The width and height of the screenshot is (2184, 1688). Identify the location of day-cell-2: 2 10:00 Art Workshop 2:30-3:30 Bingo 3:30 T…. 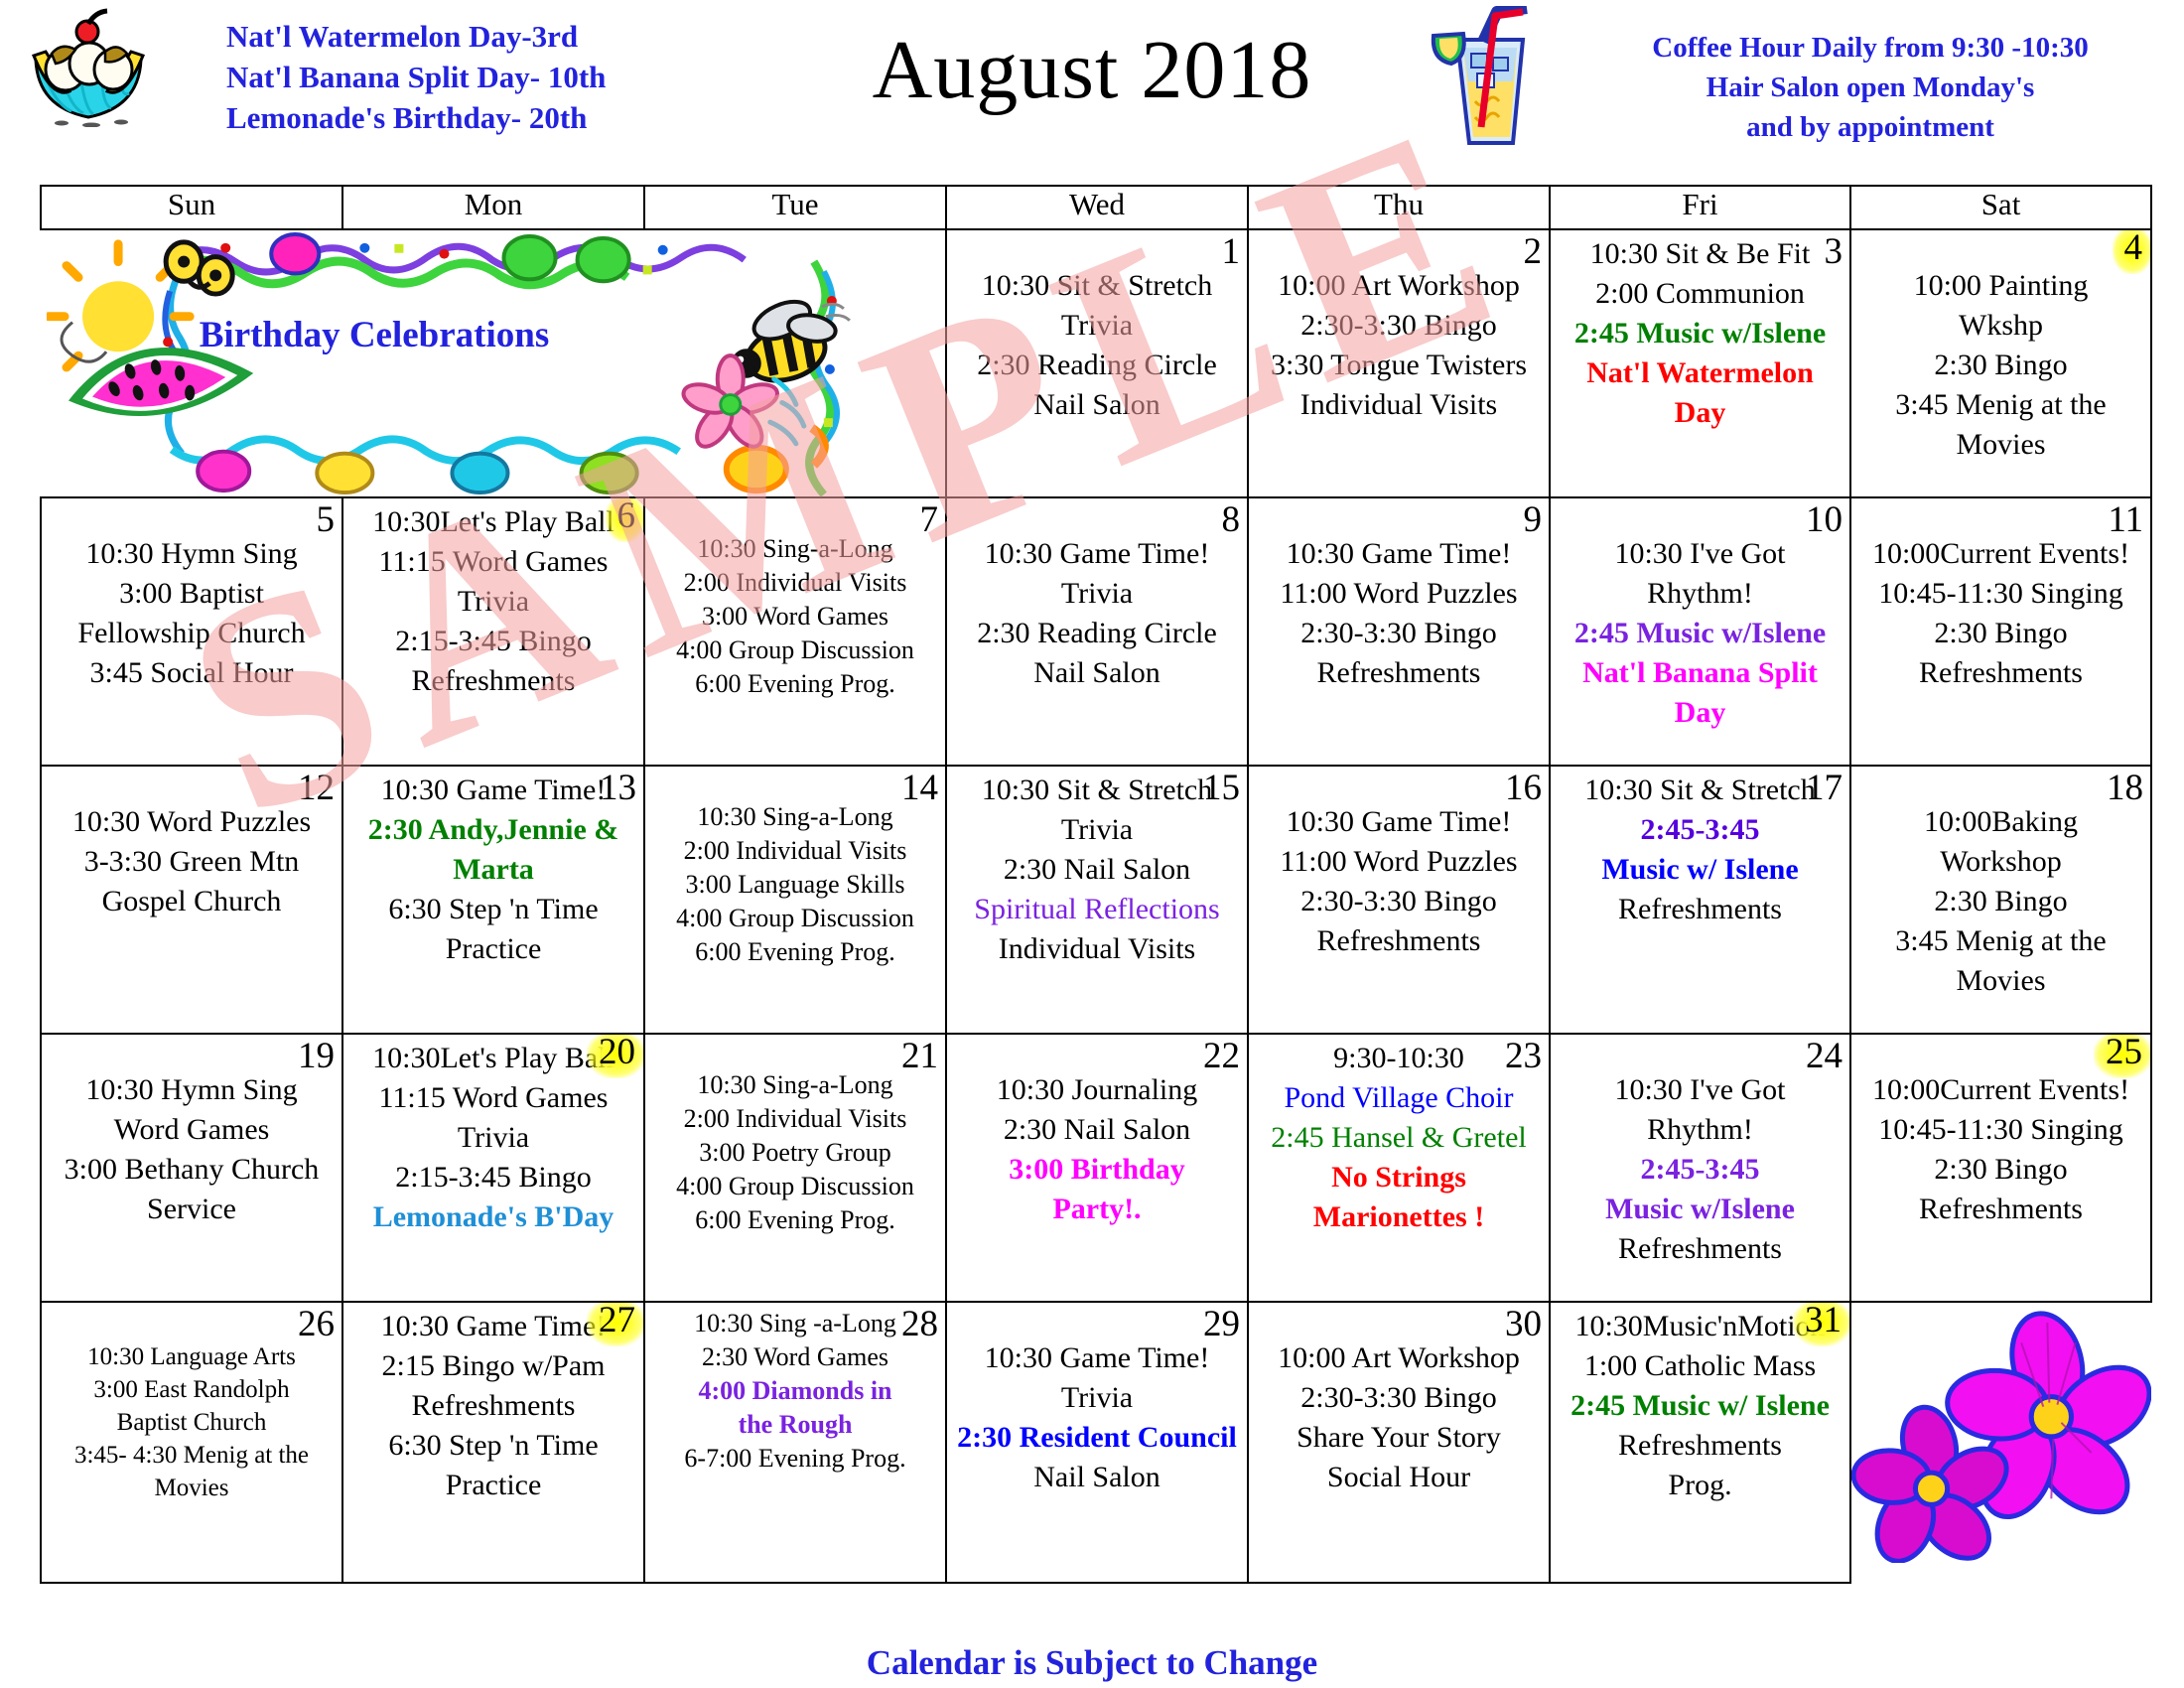
(1399, 363).